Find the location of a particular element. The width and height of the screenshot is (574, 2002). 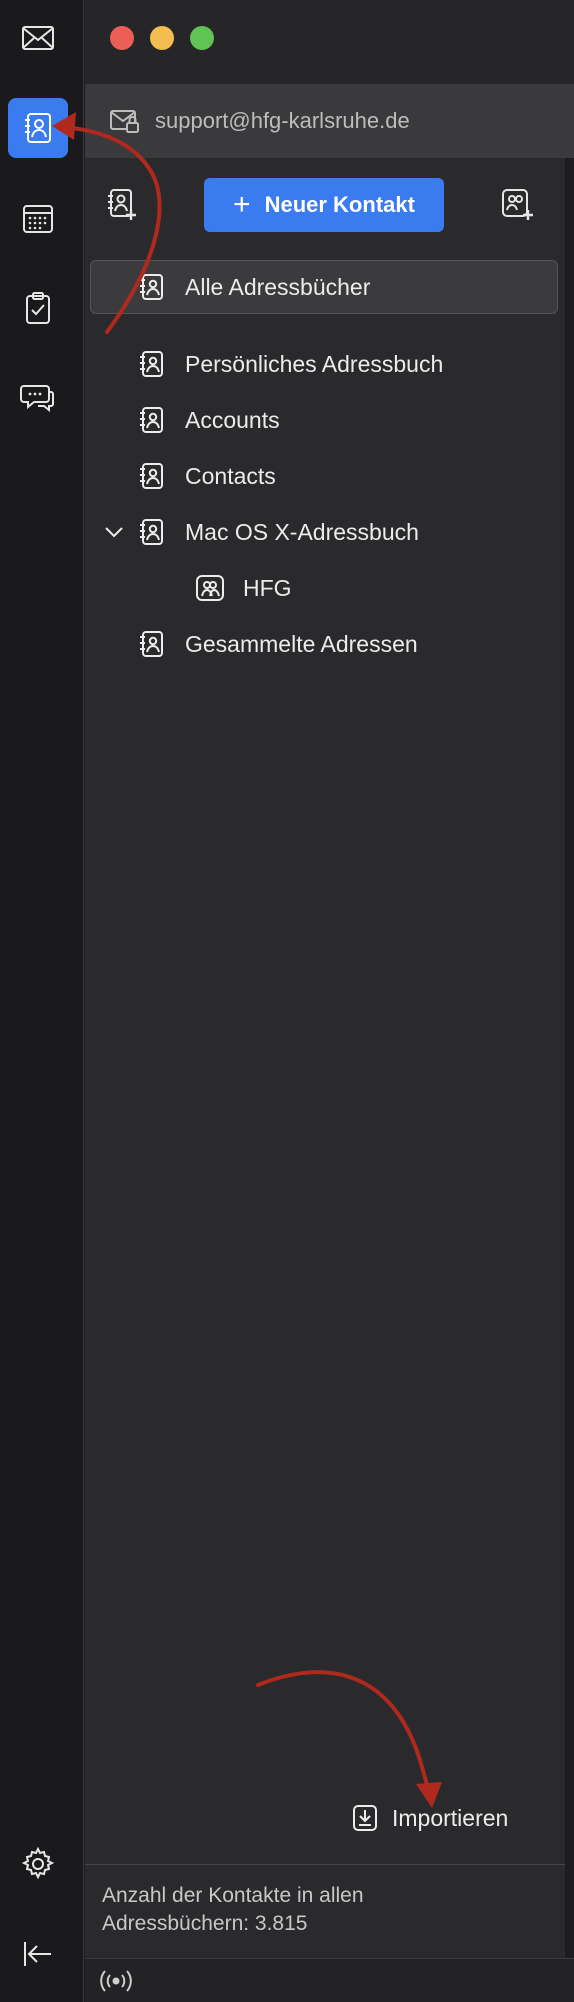

new-address-book-icon is located at coordinates (121, 204).